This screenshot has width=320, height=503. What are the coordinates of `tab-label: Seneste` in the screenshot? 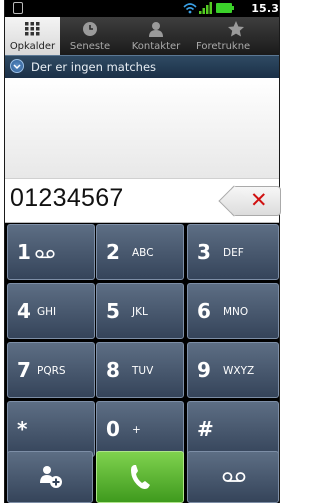 It's located at (90, 46).